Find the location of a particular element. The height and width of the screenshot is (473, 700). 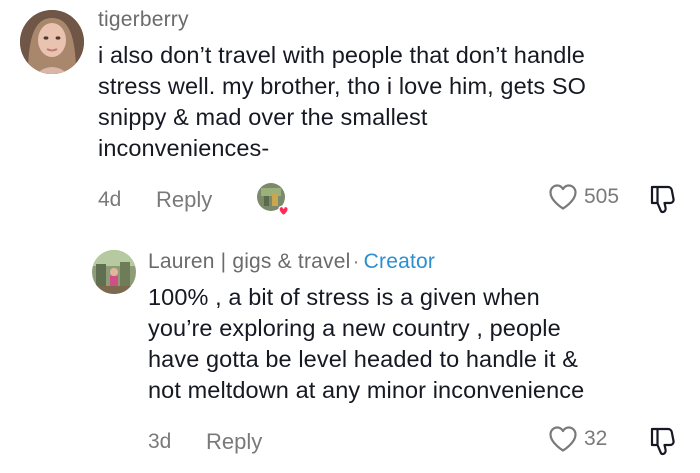

reply-username-line: Lauren | gigs & travel· Creator is located at coordinates (291, 262).